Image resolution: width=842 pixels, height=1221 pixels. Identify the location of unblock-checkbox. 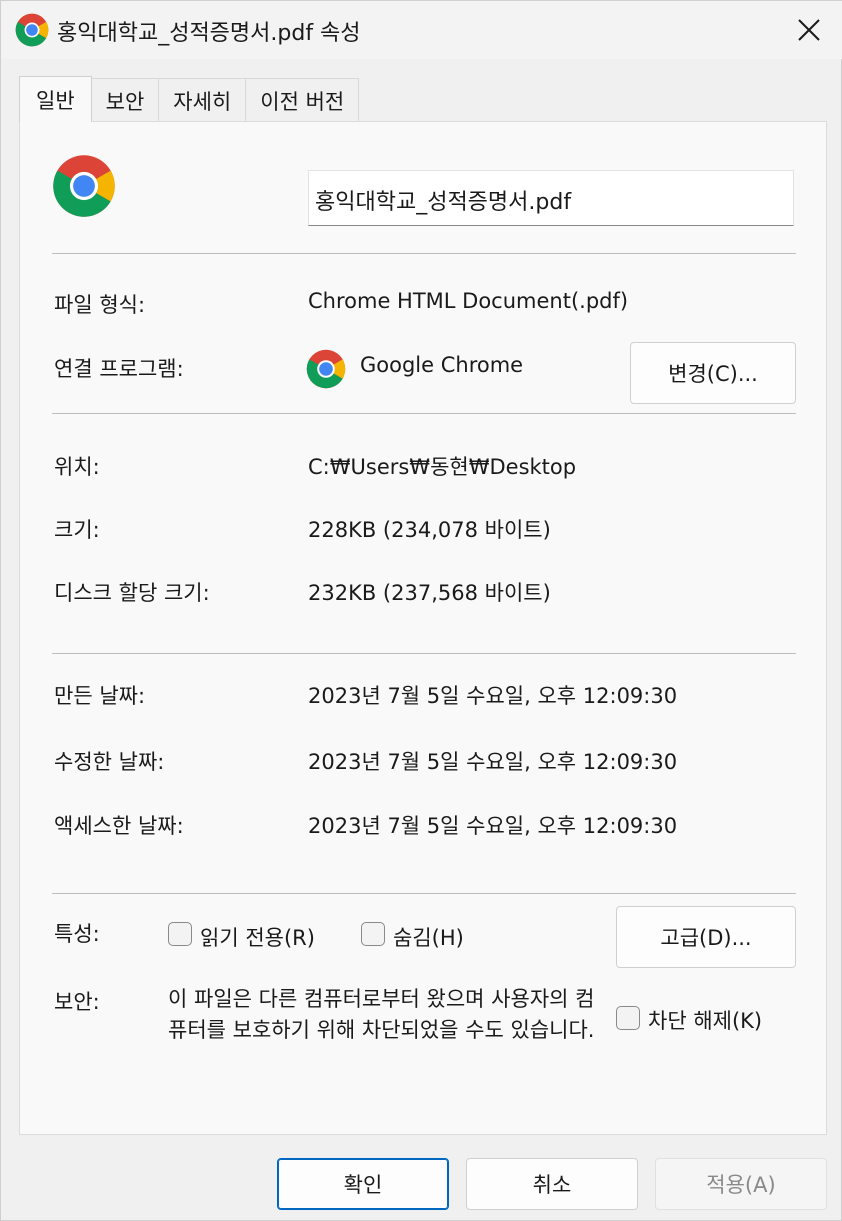
(628, 1018).